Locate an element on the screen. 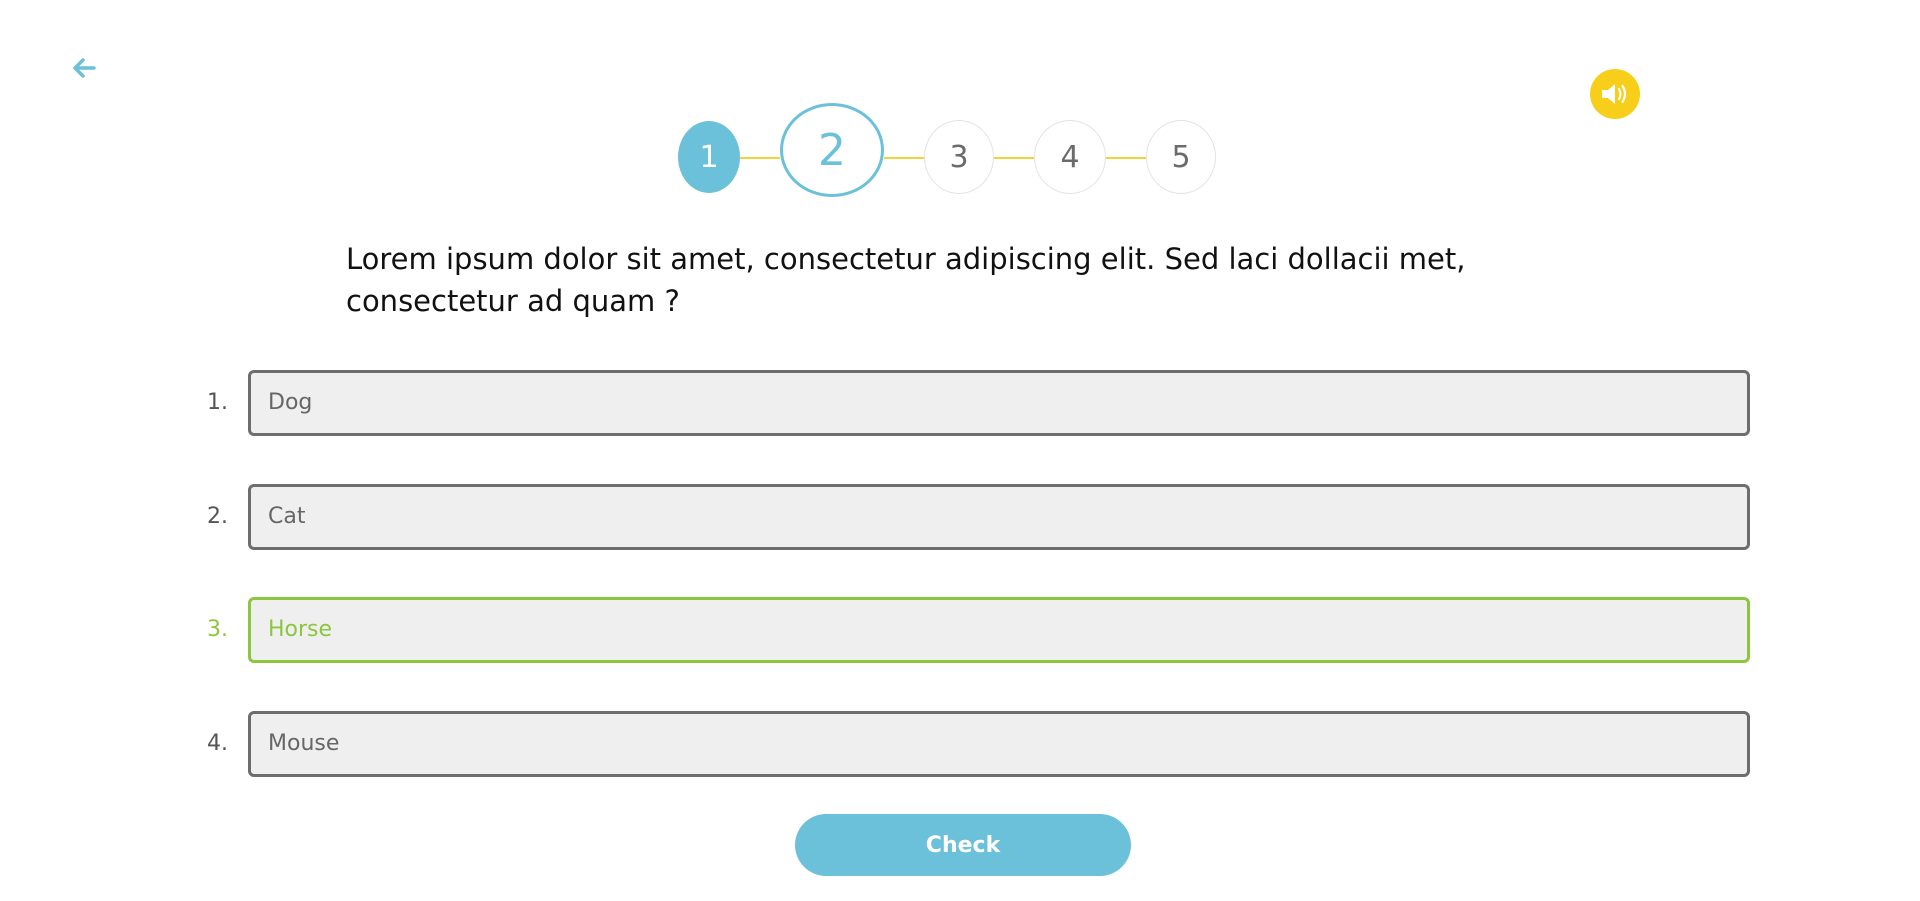 The width and height of the screenshot is (1920, 901). step-number: 3 is located at coordinates (959, 157).